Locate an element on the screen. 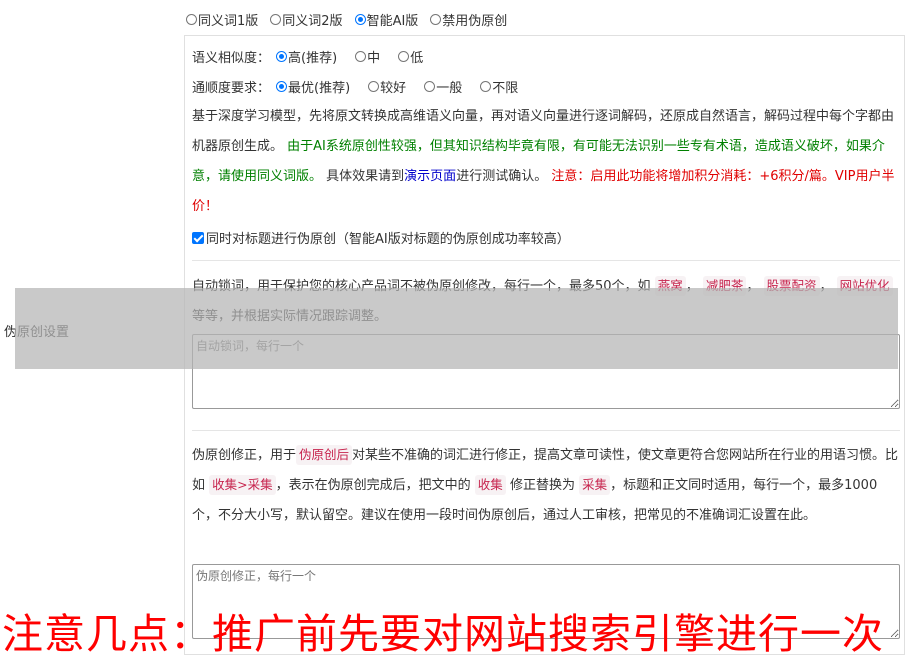  option-label: 最优(推荐) is located at coordinates (319, 88).